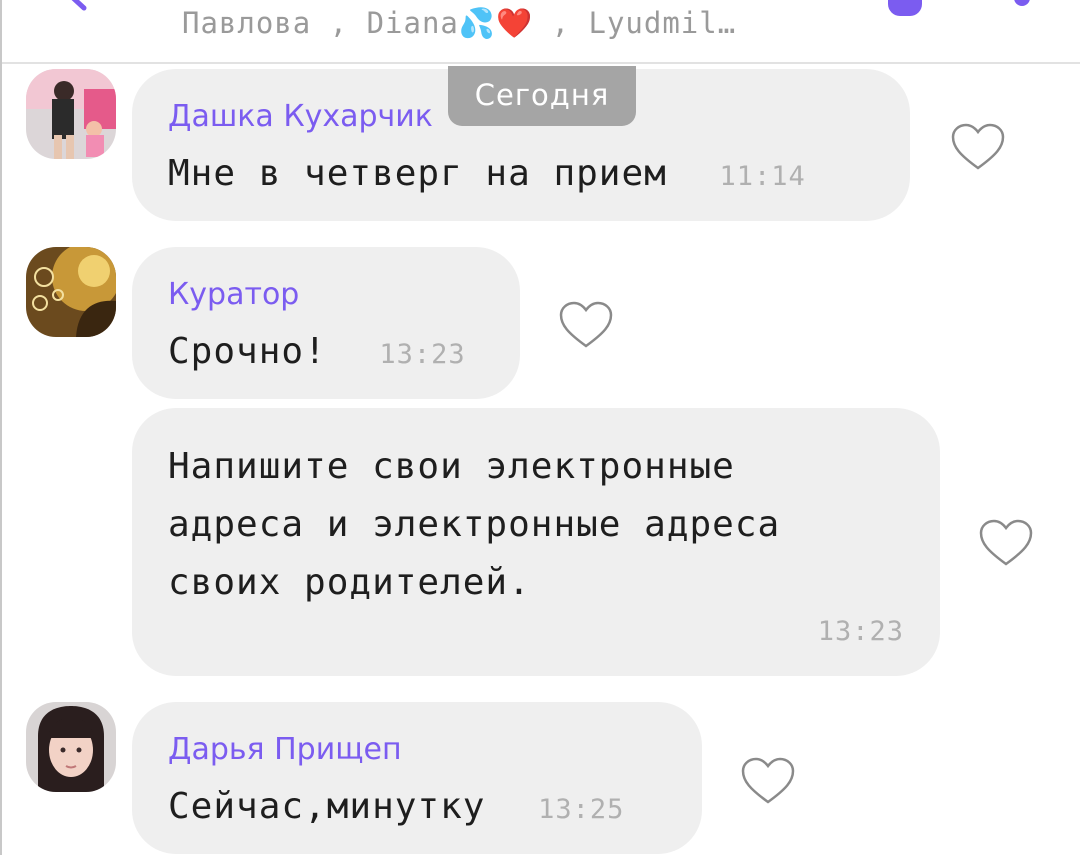  I want to click on message-body: Мне в четверг на прием, so click(417, 173).